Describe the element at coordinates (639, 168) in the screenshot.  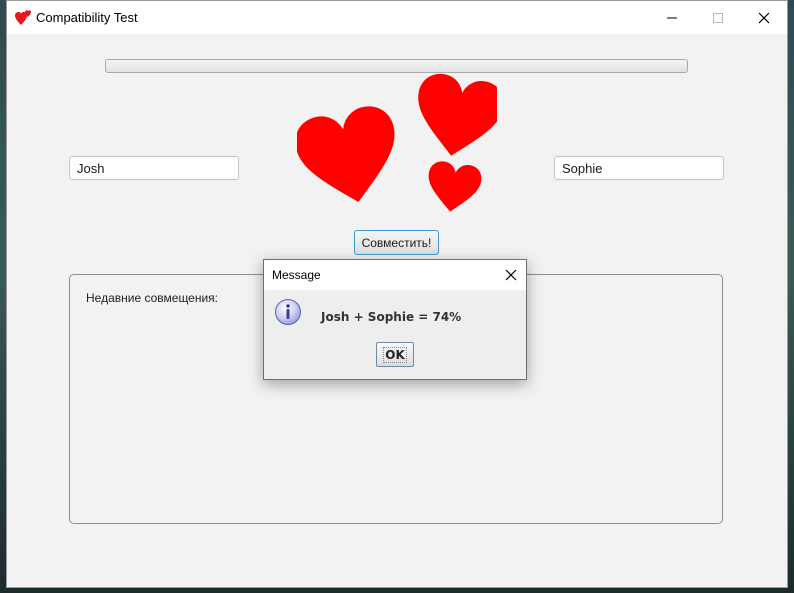
I see `second-name-input` at that location.